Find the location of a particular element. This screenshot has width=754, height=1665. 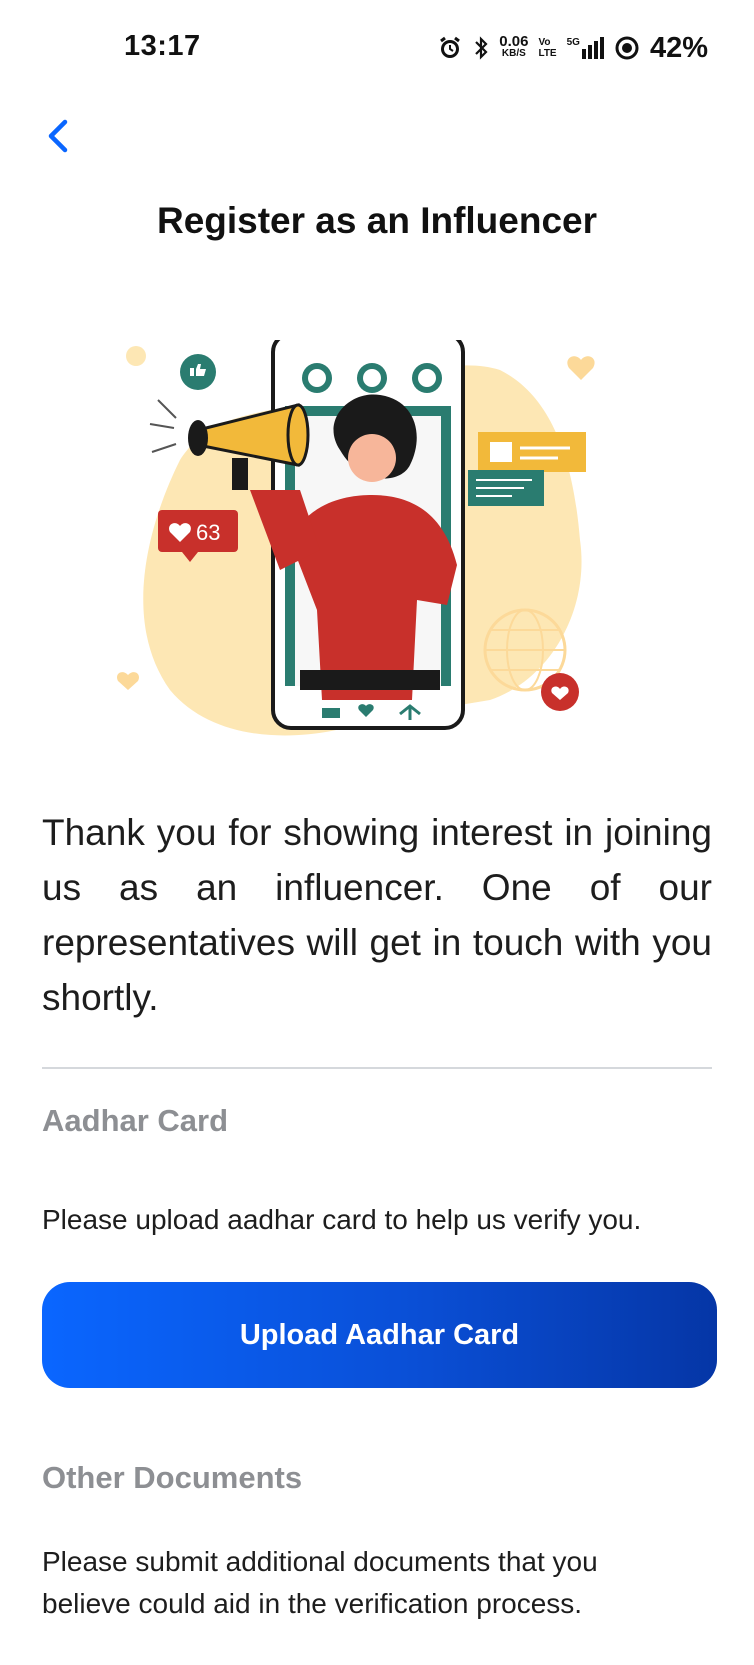

other-documents-section-title: Other Documents is located at coordinates (172, 1477).